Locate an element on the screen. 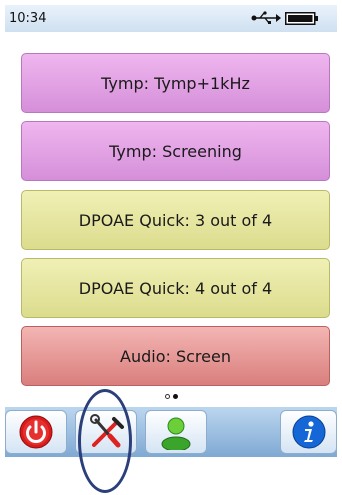 This screenshot has width=342, height=495. test-label: DPOAE Quick: 4 out of 4 is located at coordinates (175, 288).